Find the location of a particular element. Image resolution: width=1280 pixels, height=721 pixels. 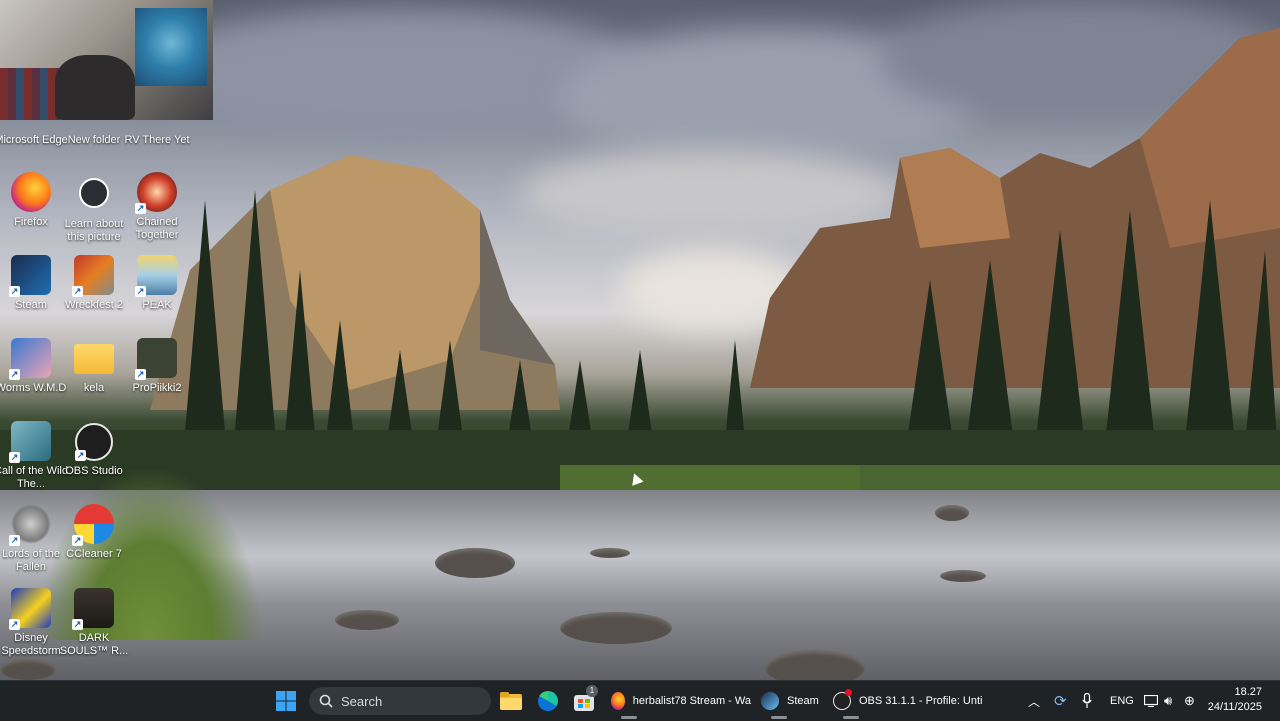

desktop-icon-propiikki2: ↗ ProPiikki2 is located at coordinates (157, 366).